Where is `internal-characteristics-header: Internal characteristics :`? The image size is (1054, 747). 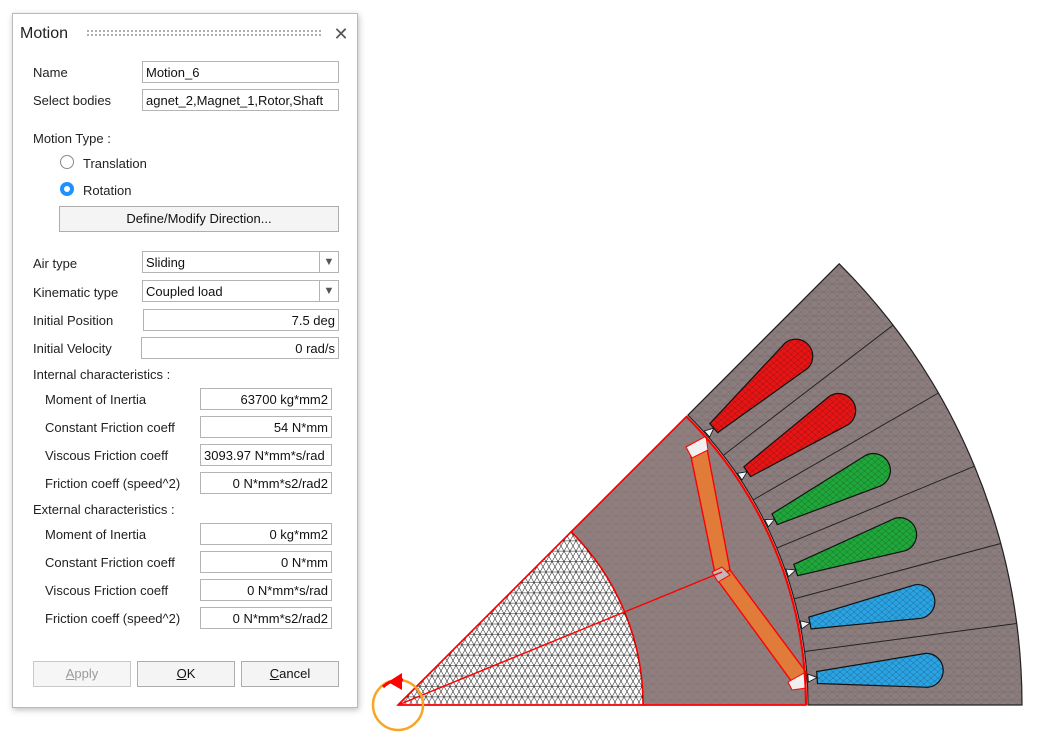 internal-characteristics-header: Internal characteristics : is located at coordinates (102, 374).